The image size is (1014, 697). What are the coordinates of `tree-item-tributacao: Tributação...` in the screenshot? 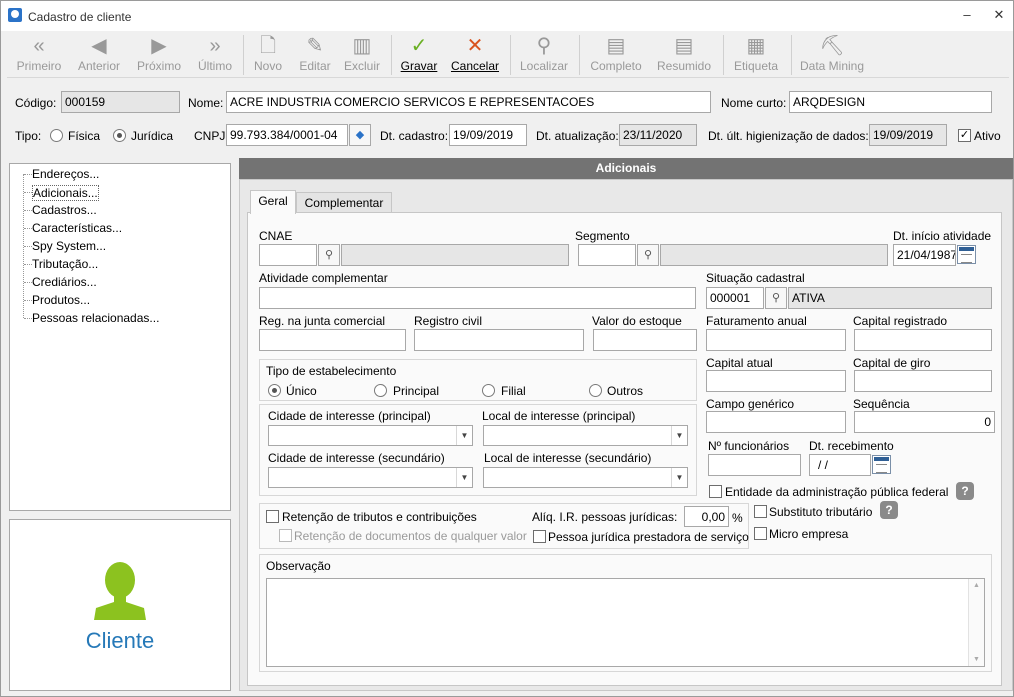 It's located at (65, 264).